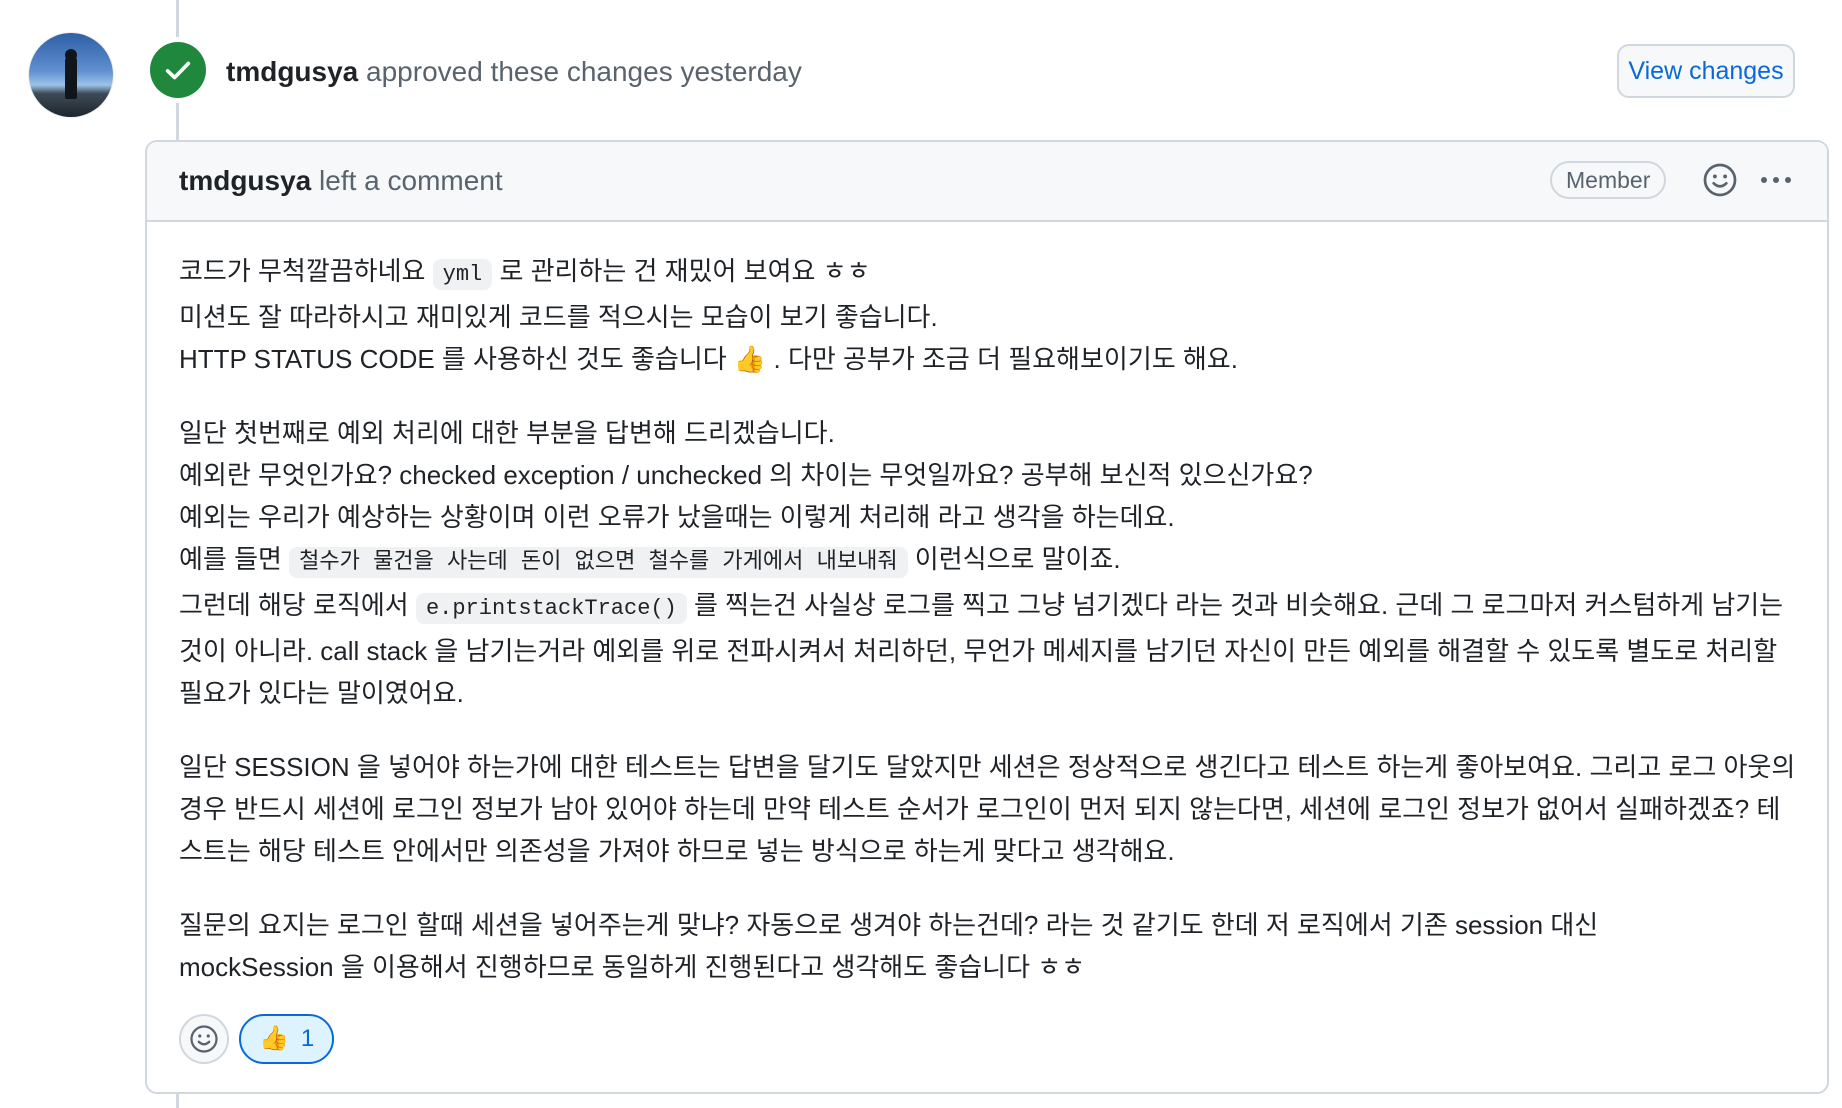 The height and width of the screenshot is (1108, 1842). Describe the element at coordinates (1706, 71) in the screenshot. I see `view-changes-button: View changes` at that location.